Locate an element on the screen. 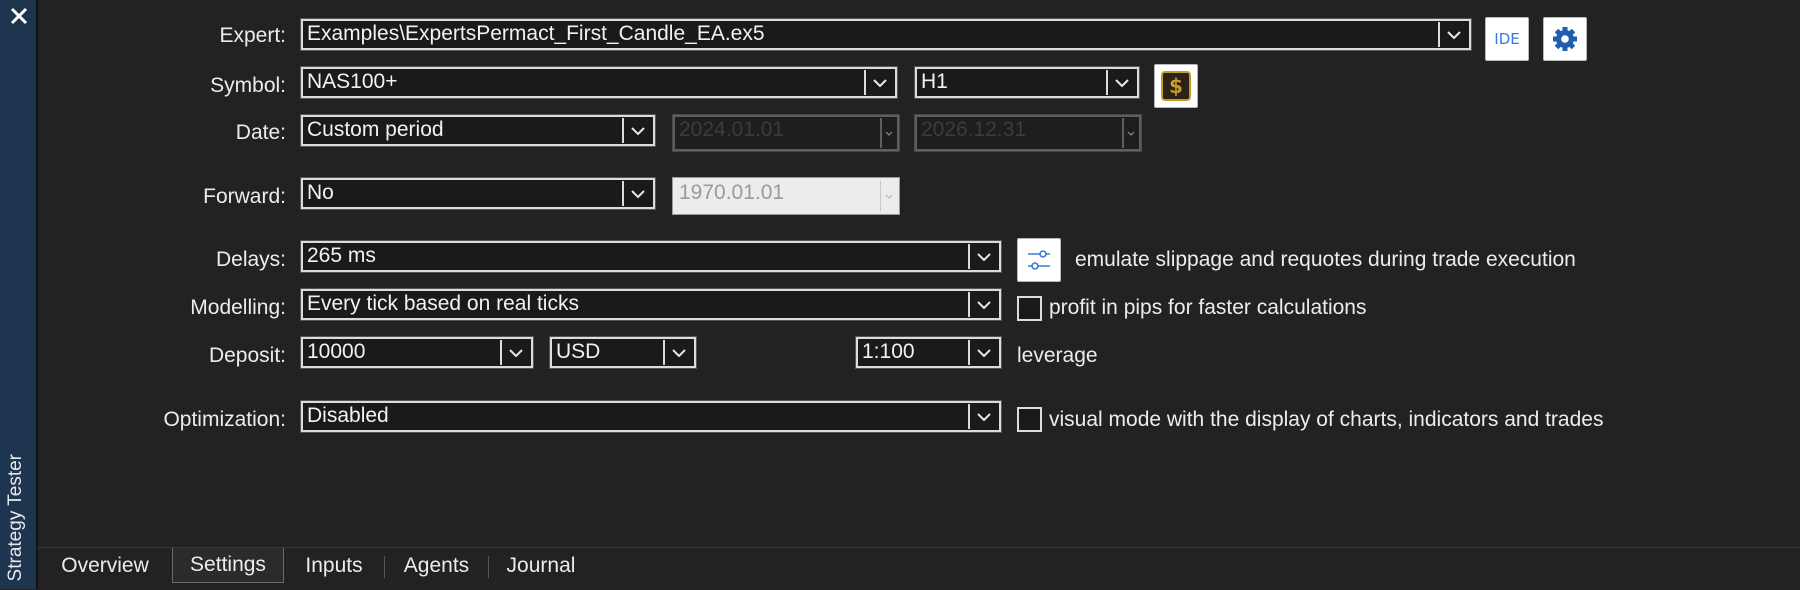  deposit-value: 10000 is located at coordinates (336, 351).